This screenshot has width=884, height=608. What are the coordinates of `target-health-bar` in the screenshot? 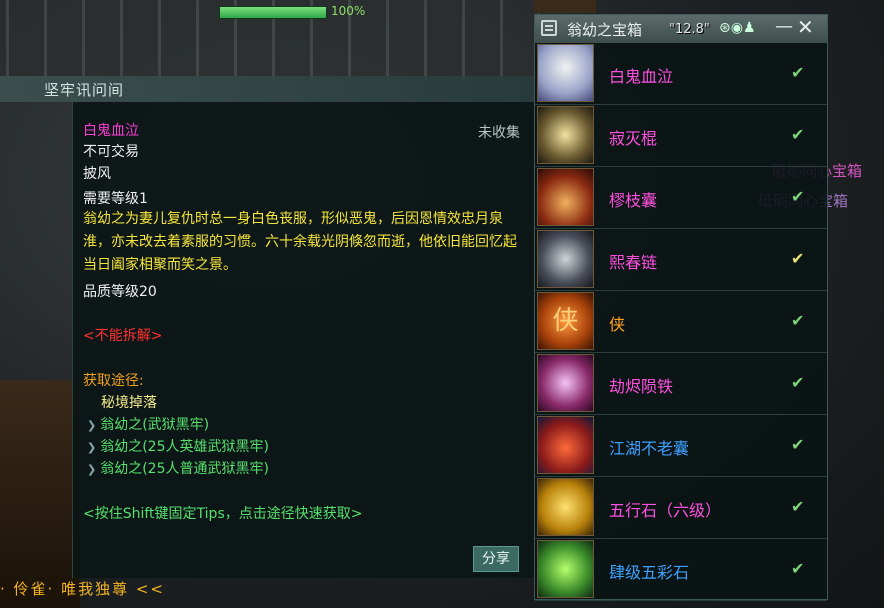 It's located at (273, 12).